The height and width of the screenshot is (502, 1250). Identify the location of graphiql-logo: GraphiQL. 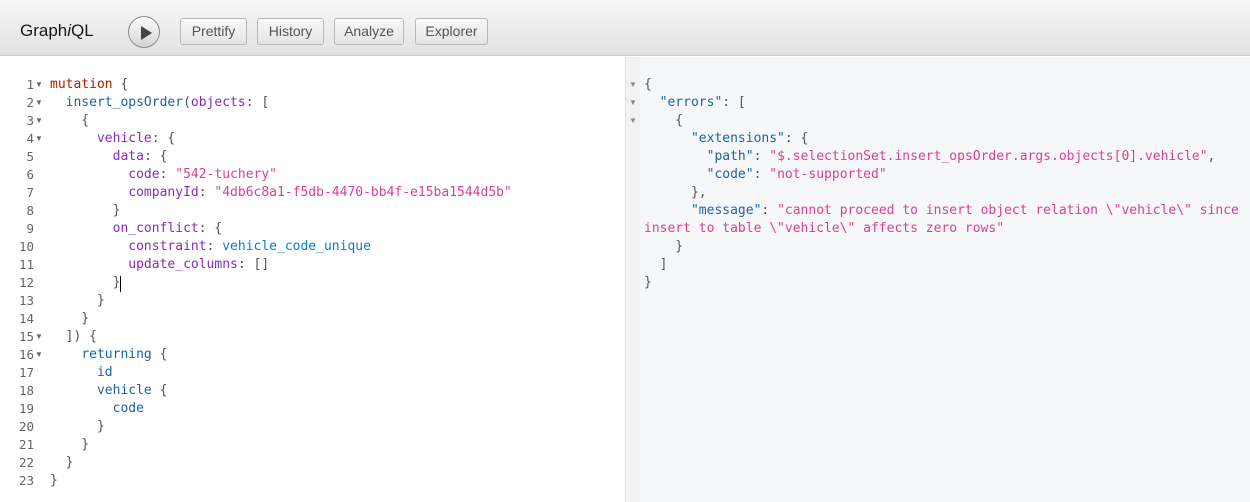
(57, 30).